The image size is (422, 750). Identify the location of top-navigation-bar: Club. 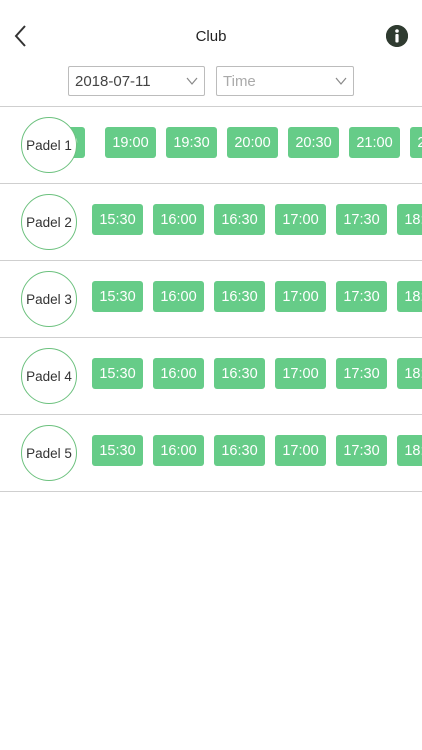
(211, 32).